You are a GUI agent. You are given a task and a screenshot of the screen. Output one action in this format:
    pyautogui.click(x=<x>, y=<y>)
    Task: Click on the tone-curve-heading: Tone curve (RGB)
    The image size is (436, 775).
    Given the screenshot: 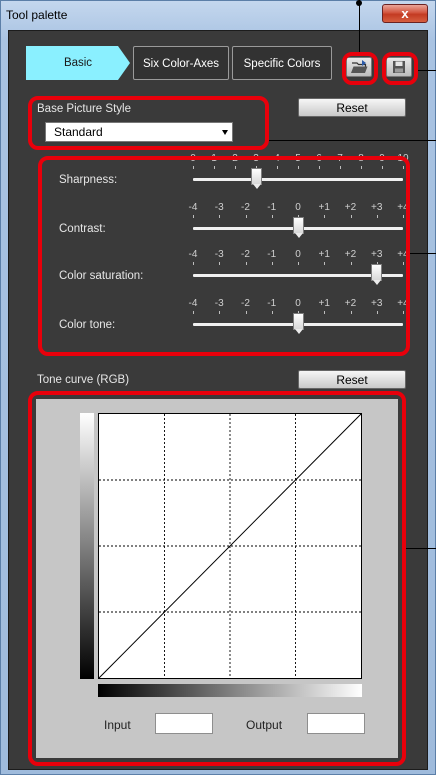 What is the action you would take?
    pyautogui.click(x=83, y=380)
    